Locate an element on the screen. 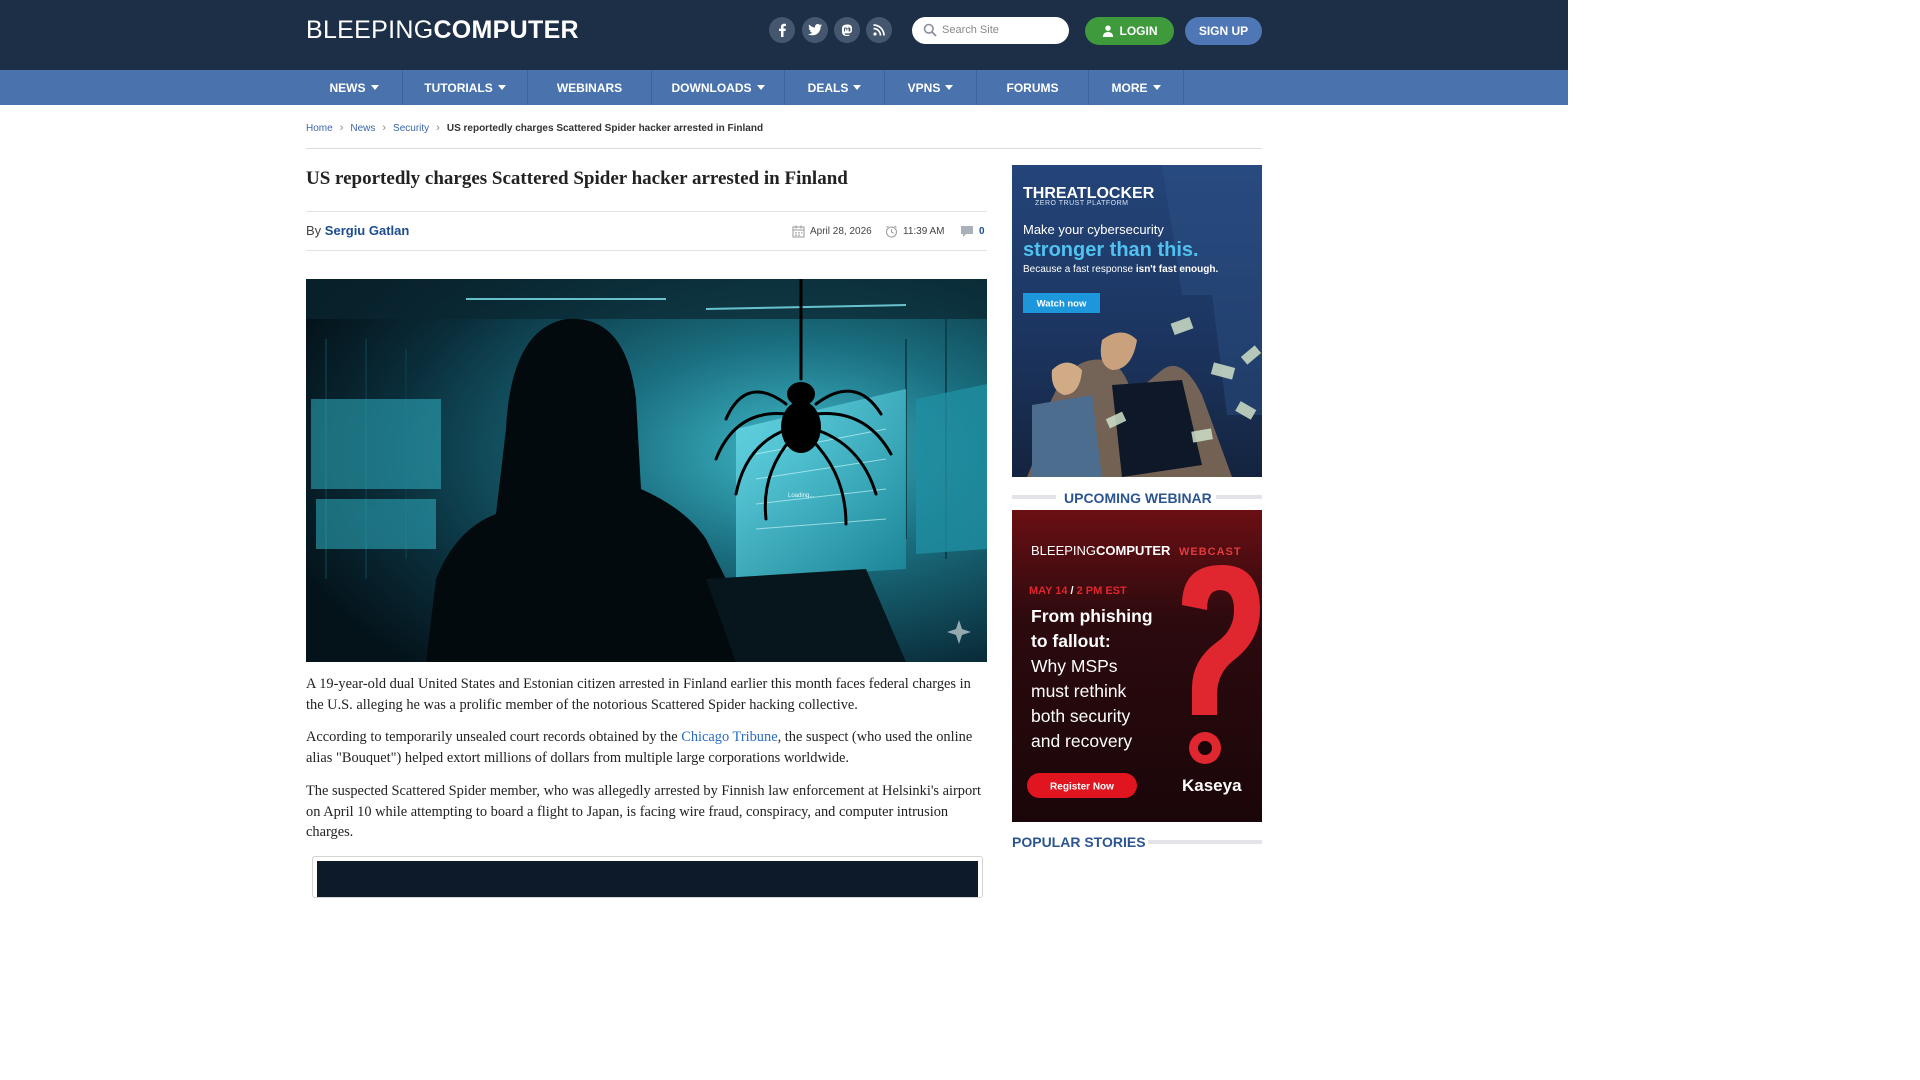 This screenshot has width=1920, height=1080. nav-item-deals: DEALS is located at coordinates (834, 87).